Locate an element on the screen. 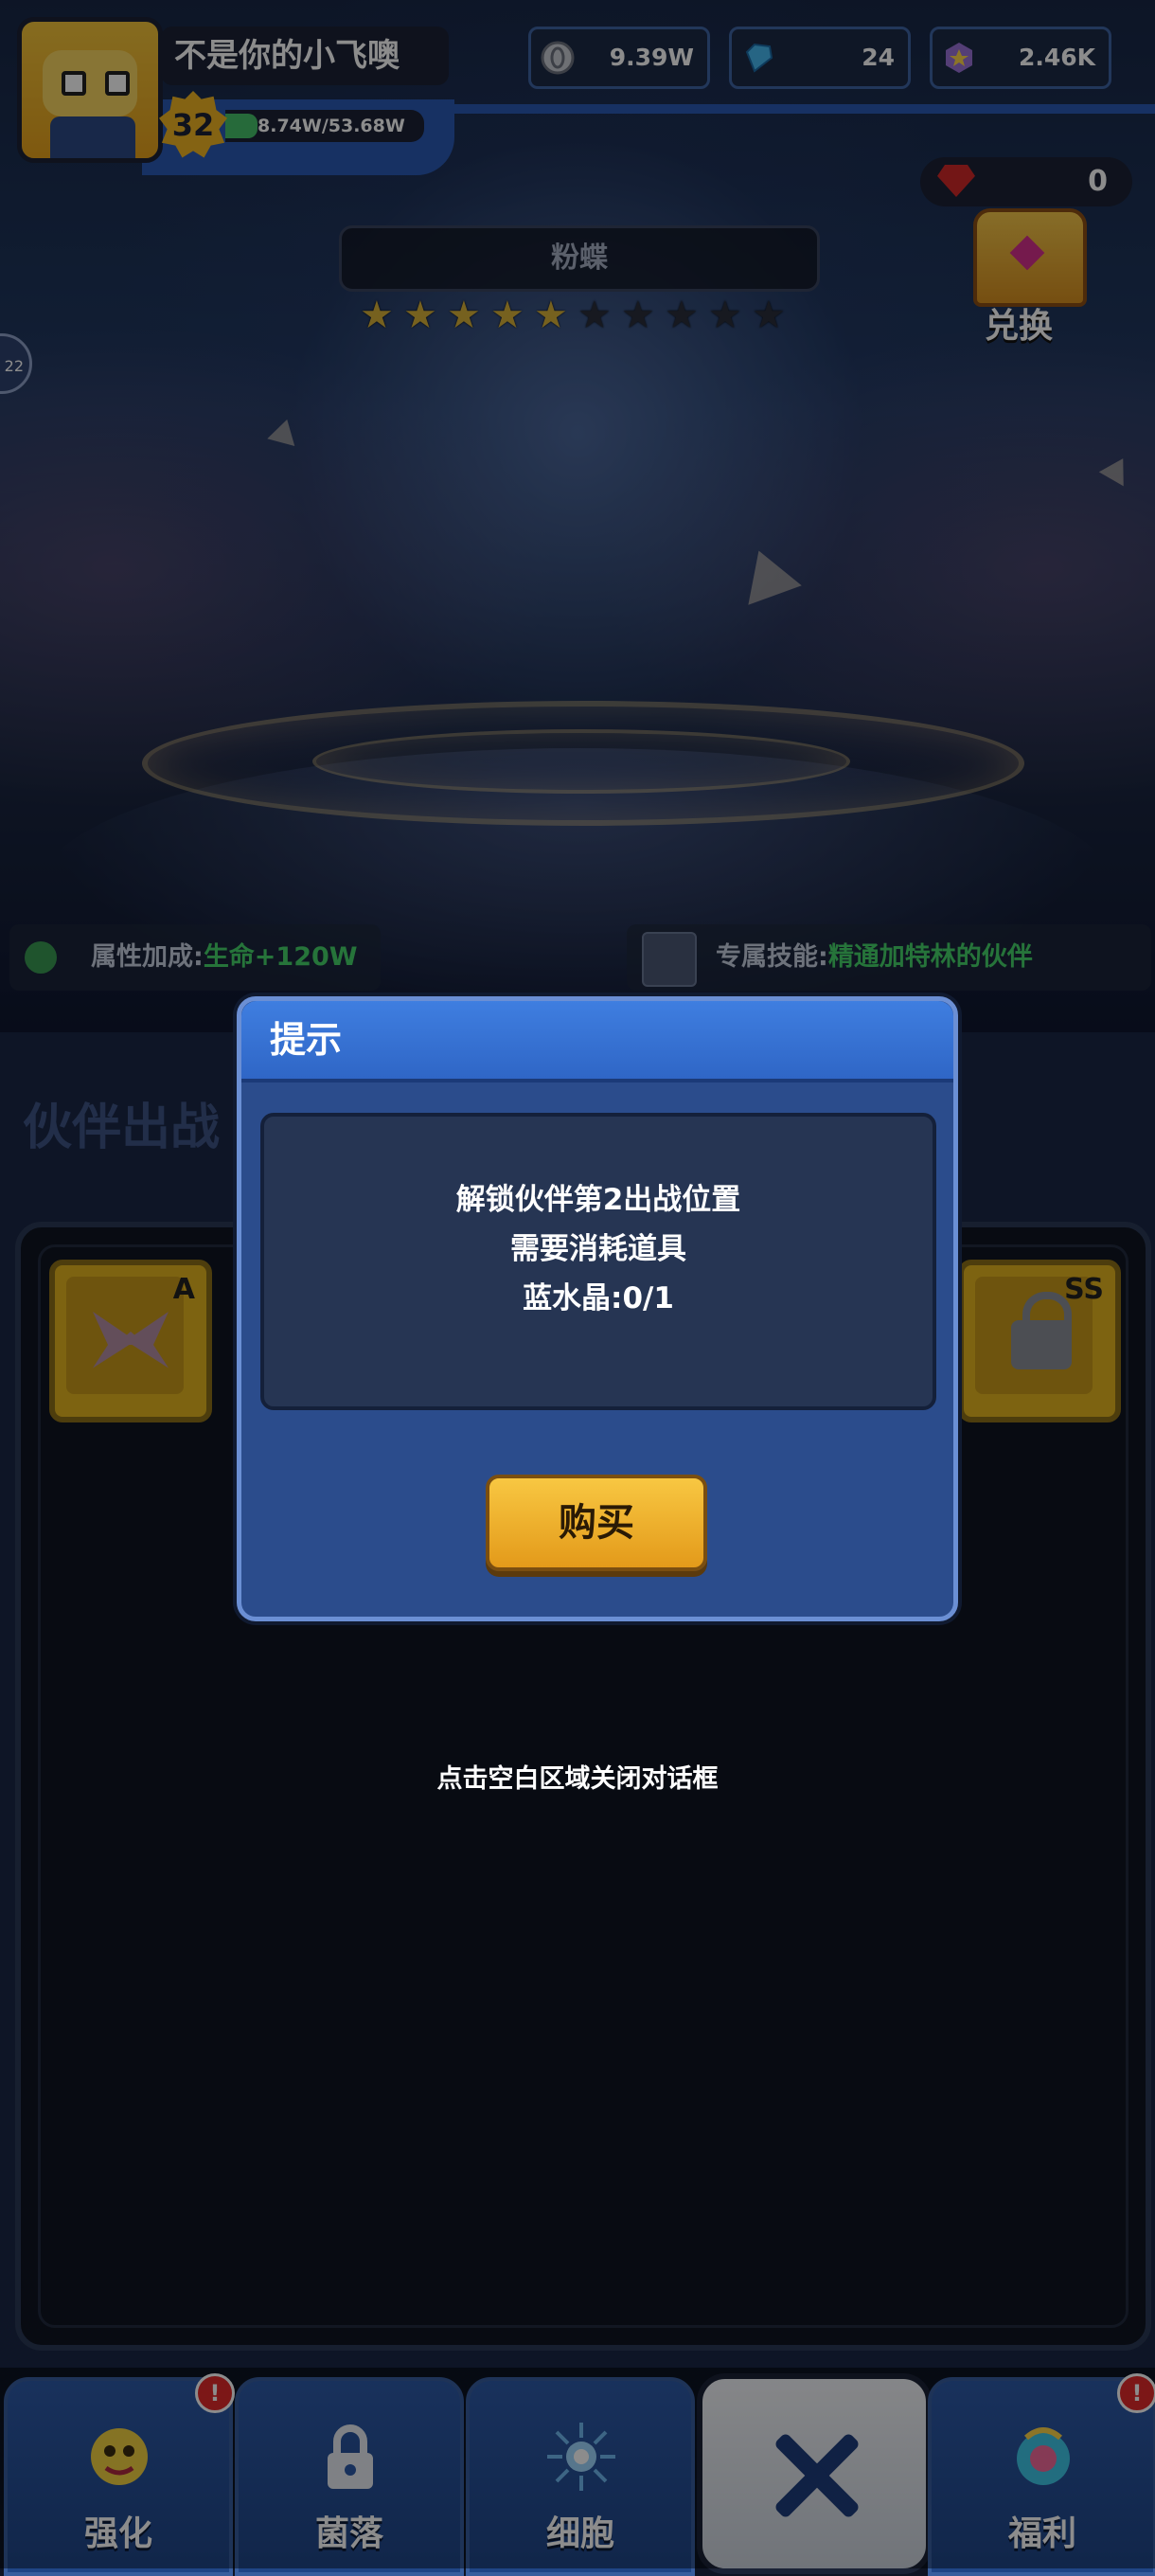  dialog-body: 解锁伙伴第2出战位置 需要消耗道具 蓝水晶:0/1 is located at coordinates (598, 1261).